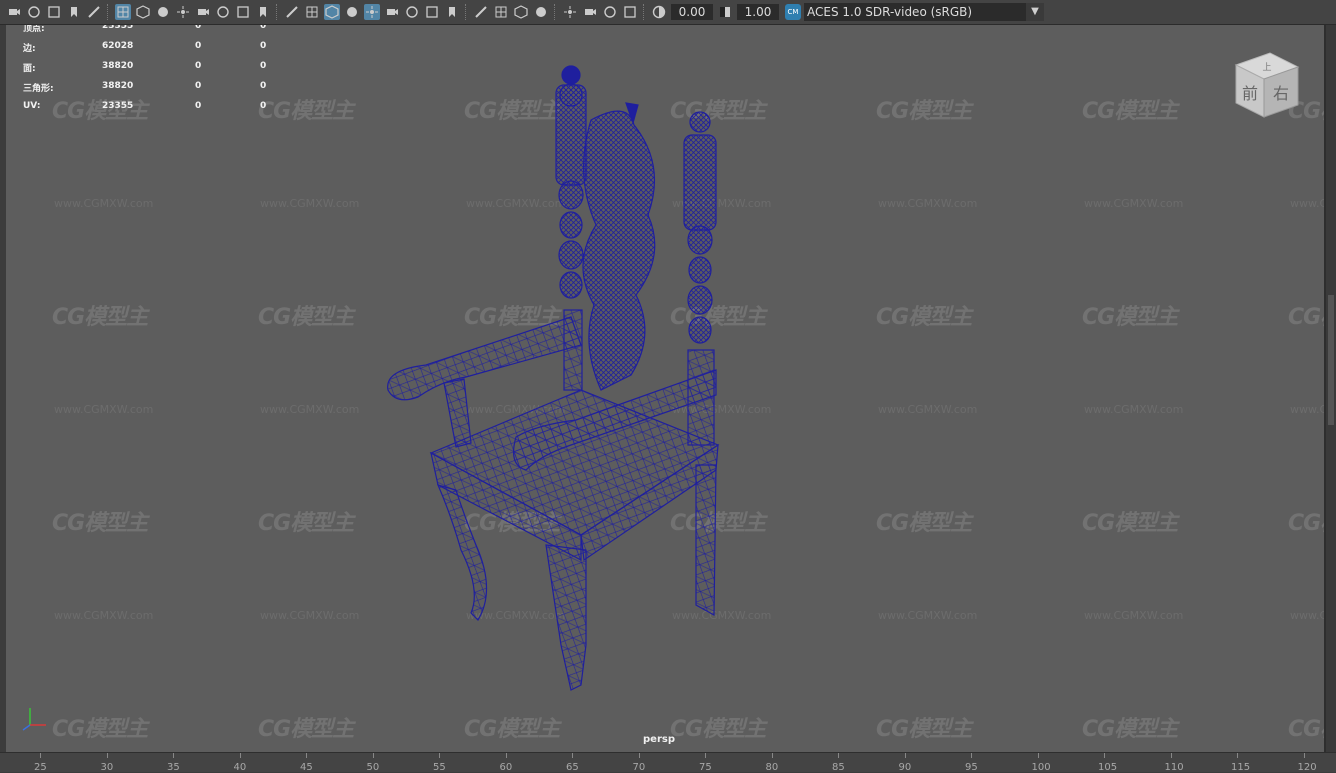 The width and height of the screenshot is (1336, 773). I want to click on grid-icon, so click(163, 12).